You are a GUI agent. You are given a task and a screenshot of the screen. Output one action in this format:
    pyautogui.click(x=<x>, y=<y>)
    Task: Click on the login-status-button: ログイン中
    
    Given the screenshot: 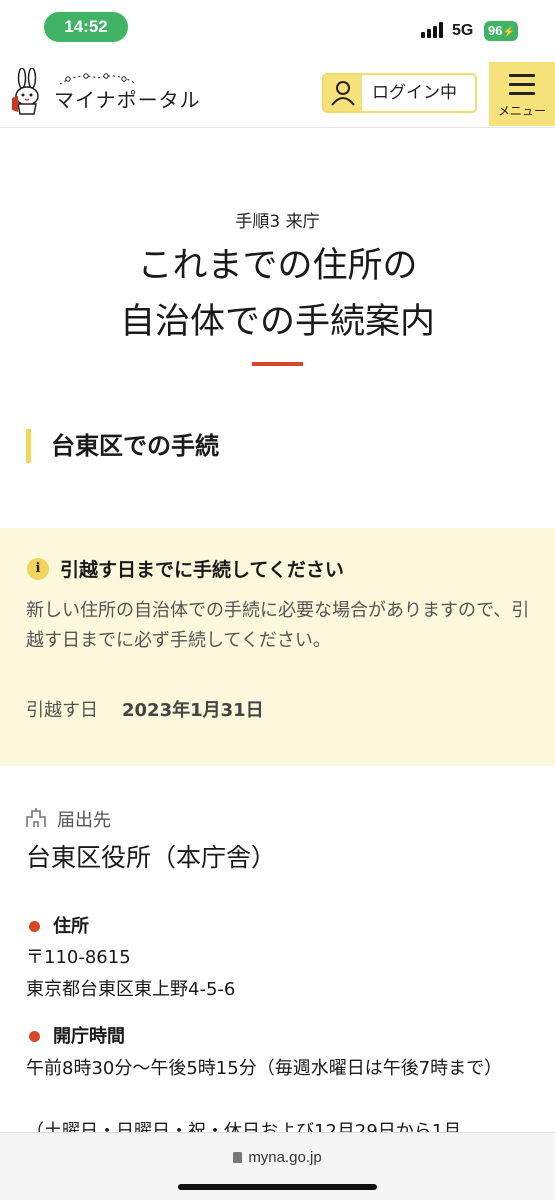 What is the action you would take?
    pyautogui.click(x=399, y=93)
    